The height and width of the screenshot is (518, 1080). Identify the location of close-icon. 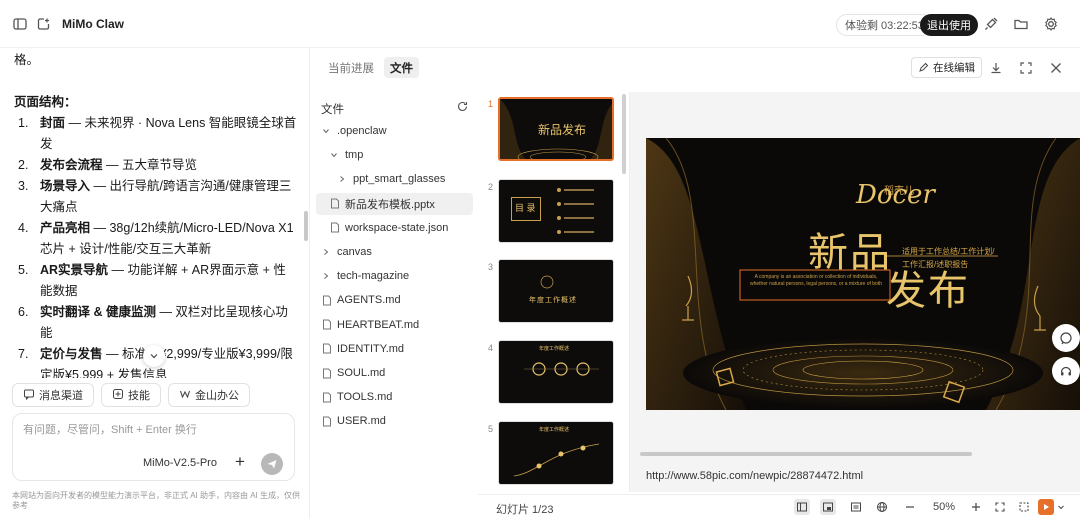
(1056, 68).